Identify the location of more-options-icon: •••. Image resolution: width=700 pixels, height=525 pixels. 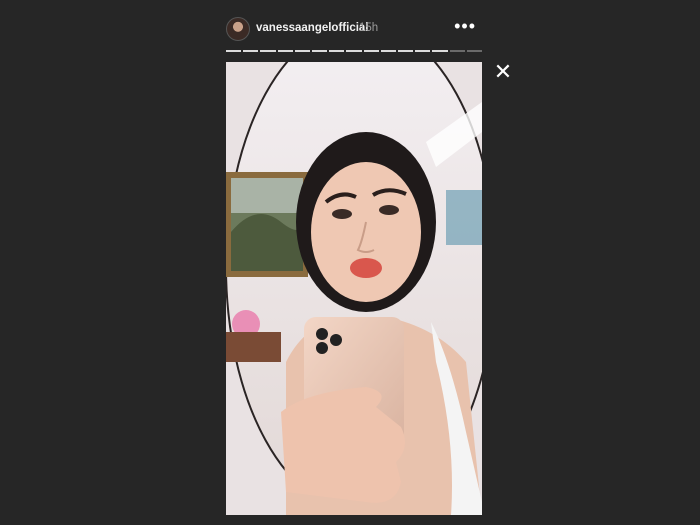
(465, 26).